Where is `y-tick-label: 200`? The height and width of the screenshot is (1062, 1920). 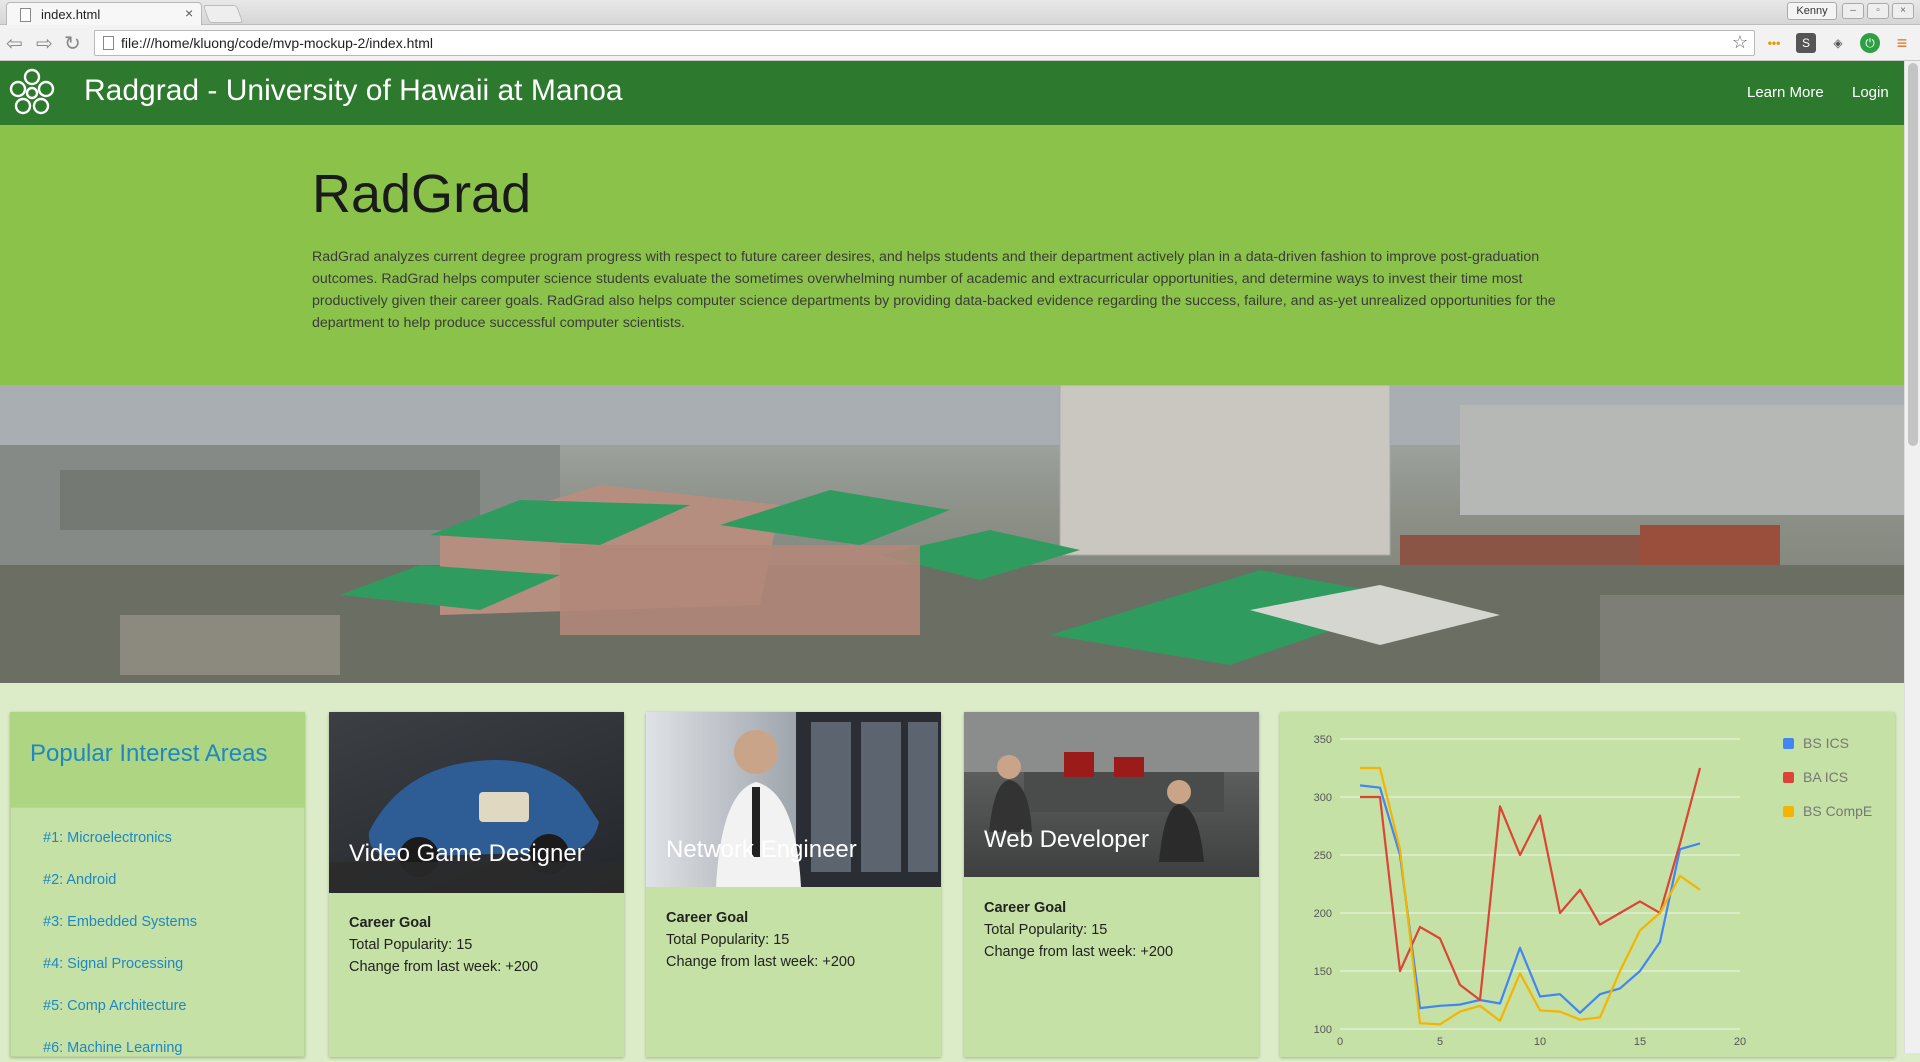
y-tick-label: 200 is located at coordinates (1323, 914).